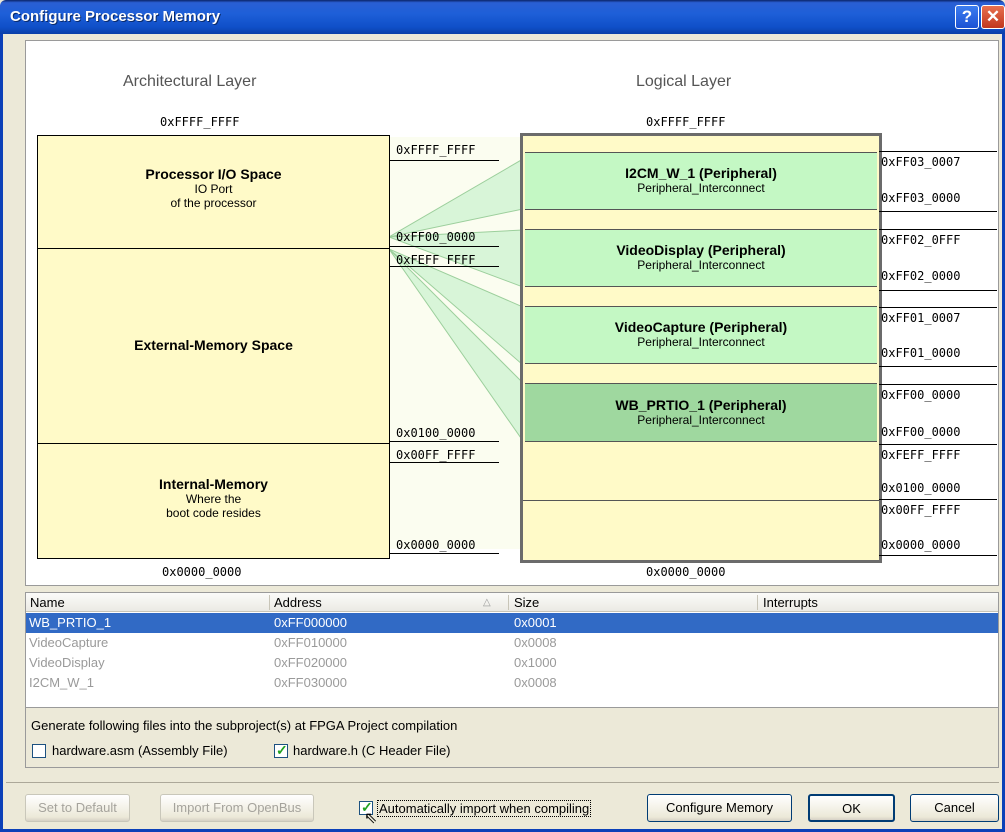 This screenshot has width=1005, height=832. I want to click on column-header-size: Size, so click(526, 602).